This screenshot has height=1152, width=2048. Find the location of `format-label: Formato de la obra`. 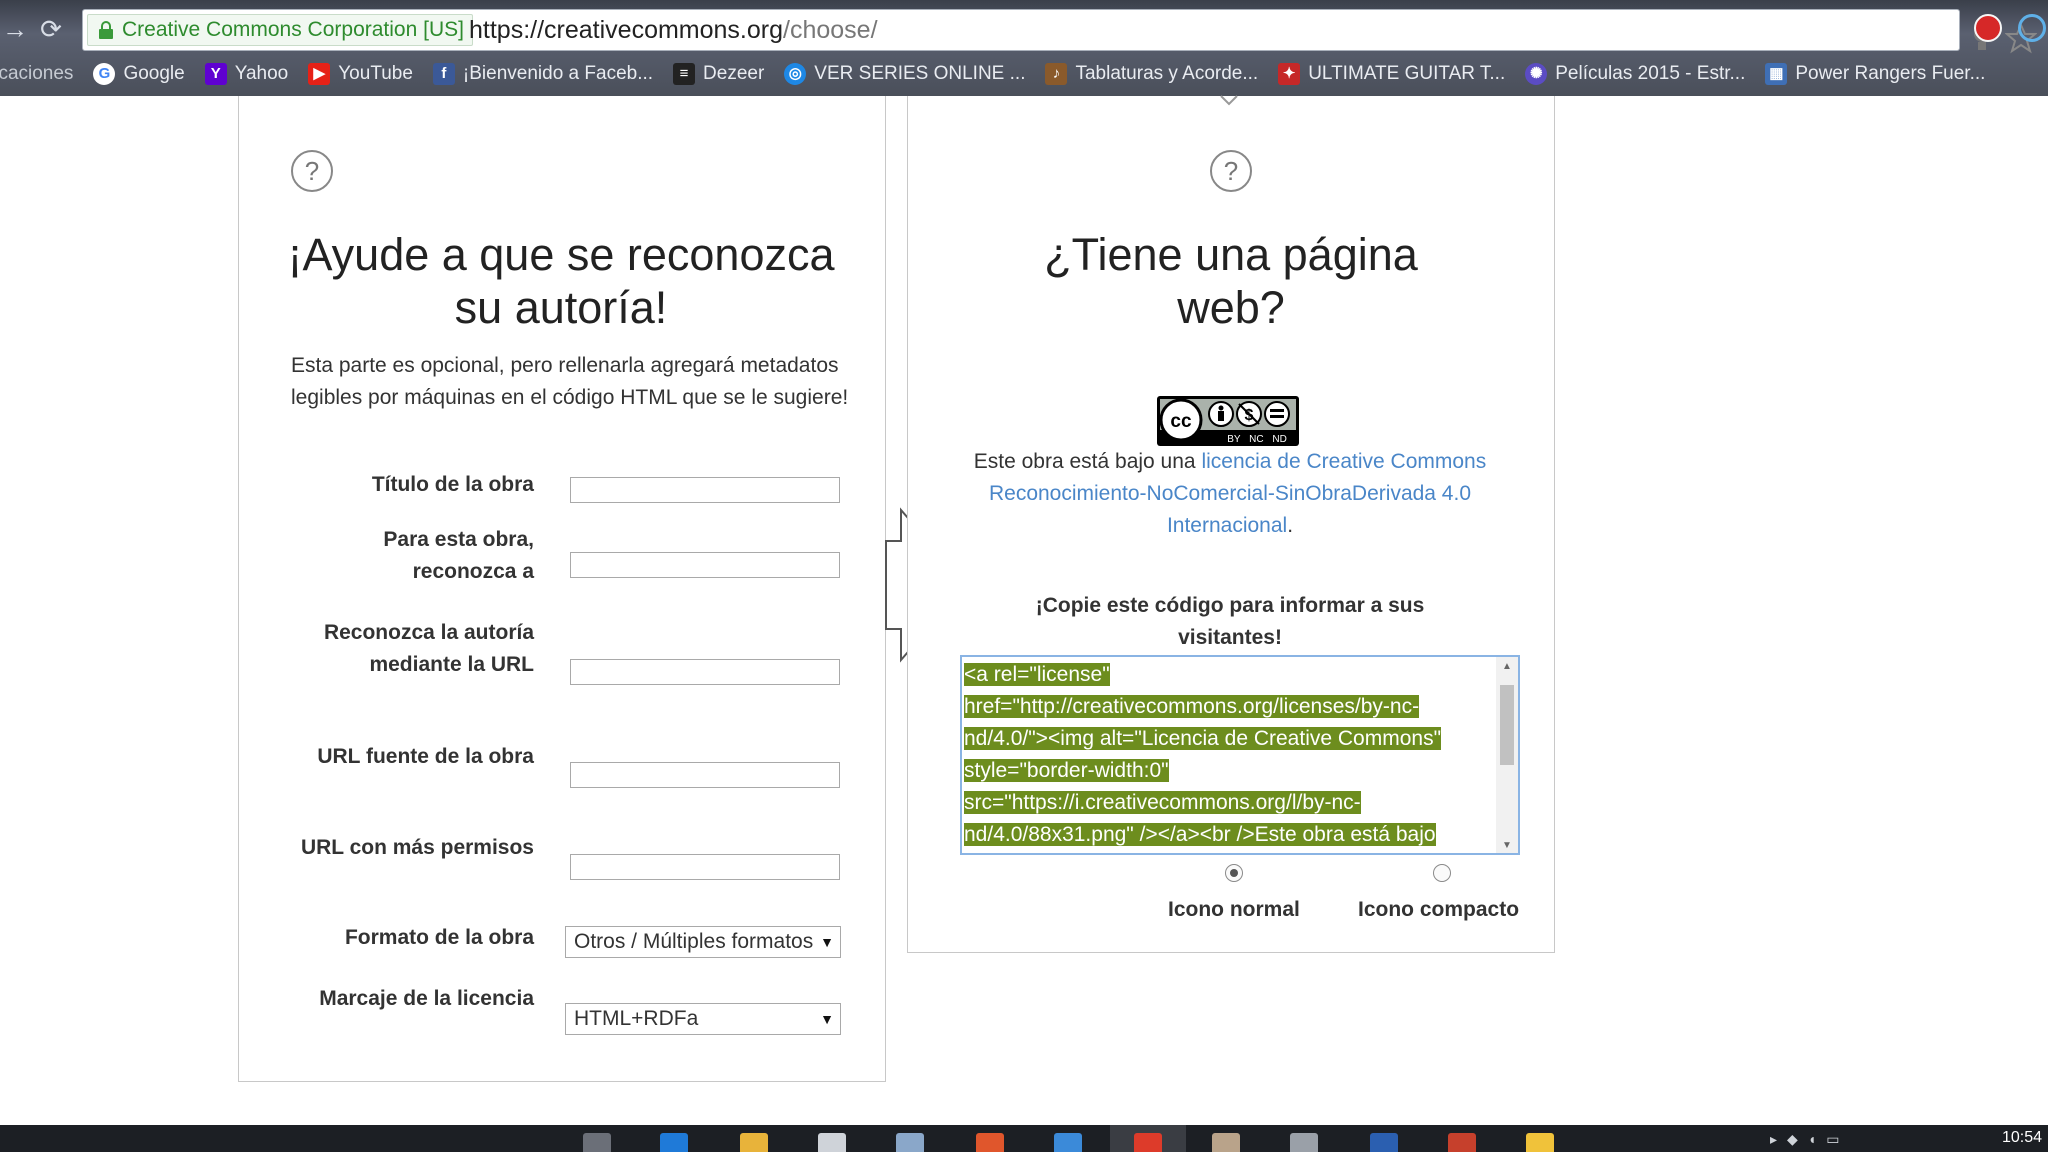

format-label: Formato de la obra is located at coordinates (439, 937).